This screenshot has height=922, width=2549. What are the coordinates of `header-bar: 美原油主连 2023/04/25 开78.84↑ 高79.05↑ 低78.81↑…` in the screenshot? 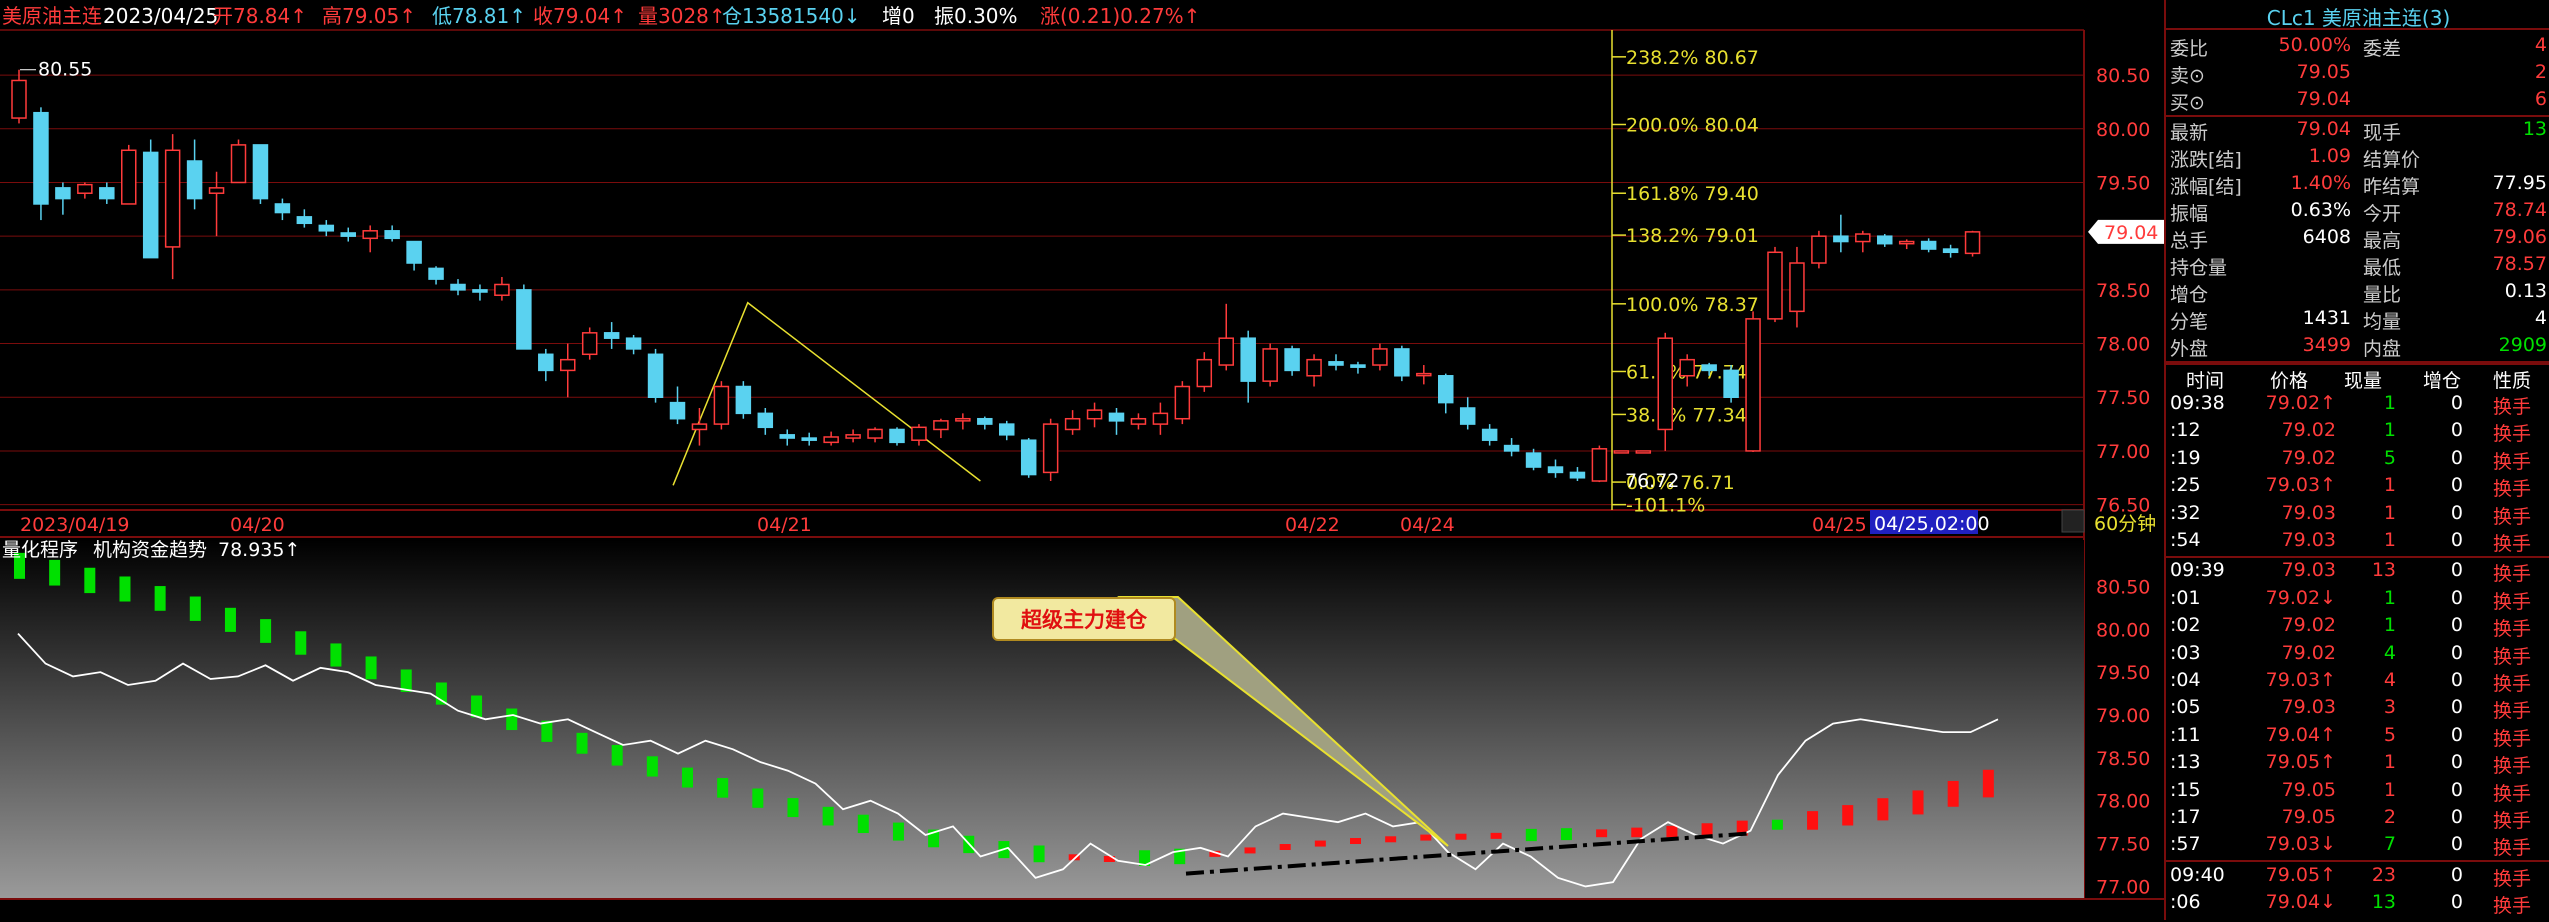 It's located at (601, 16).